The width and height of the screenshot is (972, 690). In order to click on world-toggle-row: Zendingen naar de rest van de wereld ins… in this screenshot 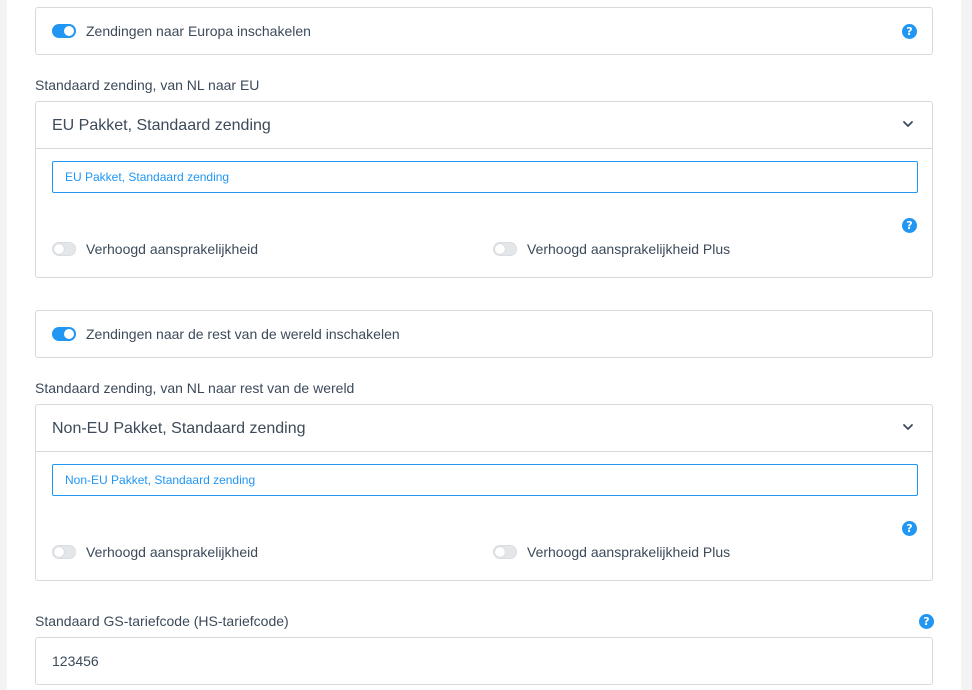, I will do `click(484, 334)`.